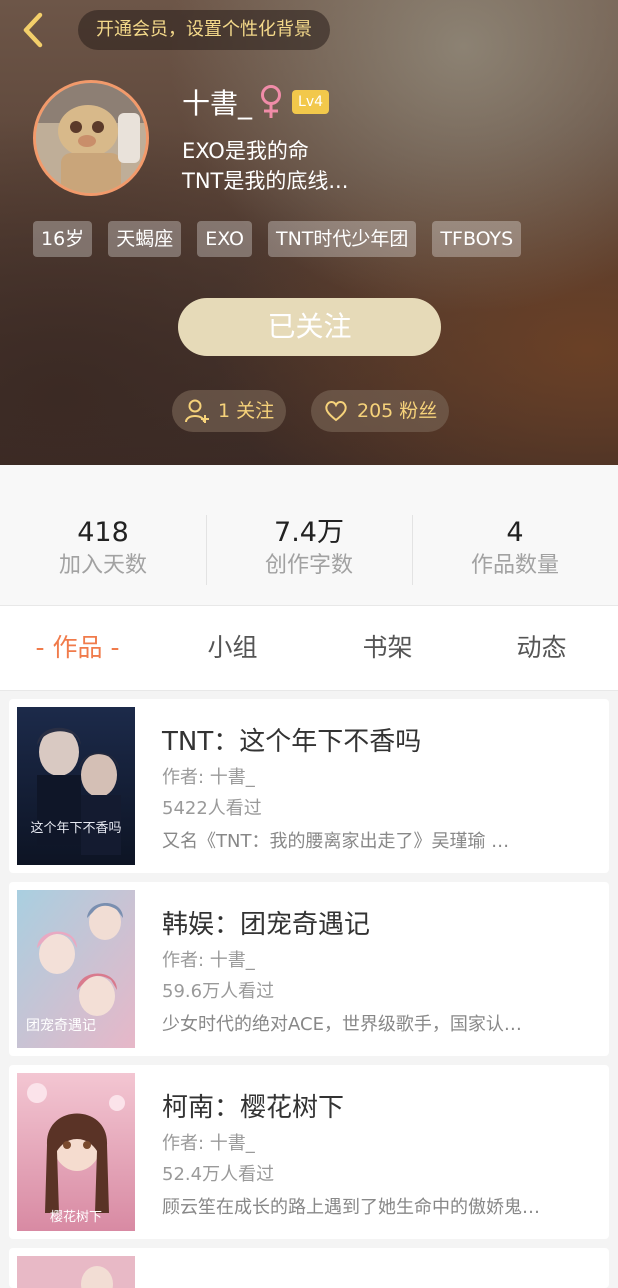 This screenshot has width=618, height=1288. I want to click on book-cover: 这个年下不香吗, so click(76, 786).